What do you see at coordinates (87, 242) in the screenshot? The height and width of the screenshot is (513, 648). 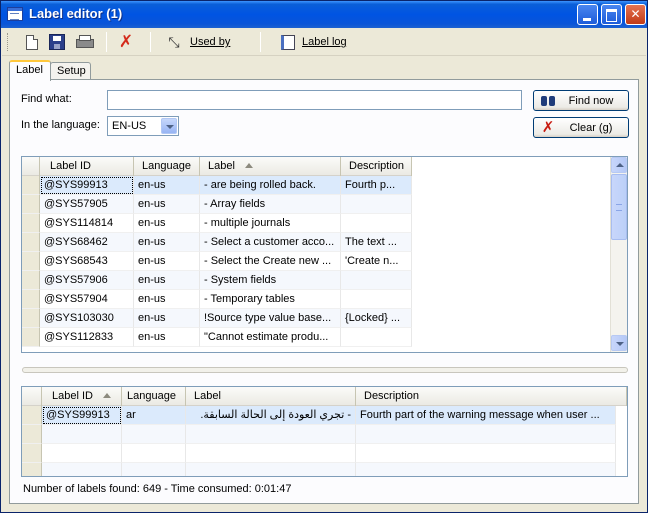 I see `cell-label-id: @SYS68462` at bounding box center [87, 242].